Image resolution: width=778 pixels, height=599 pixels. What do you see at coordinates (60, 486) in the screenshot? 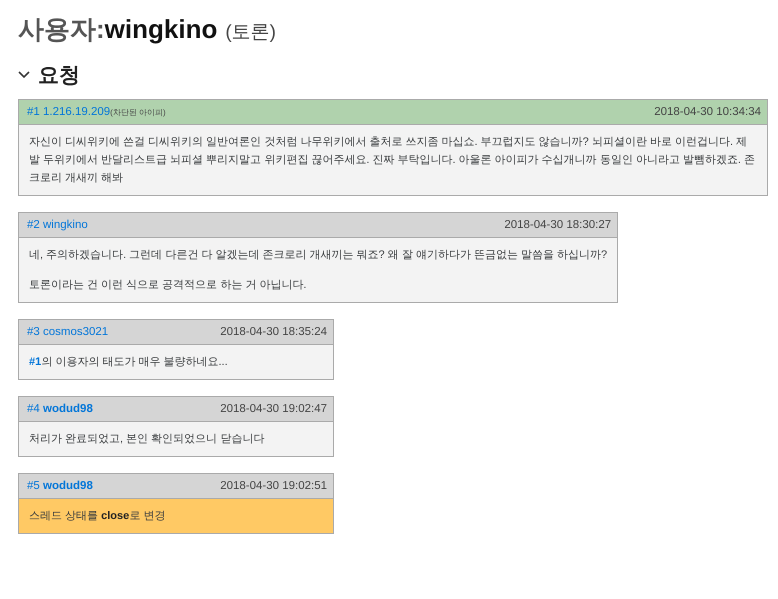
I see `comment-author-link: #5 wodud98` at bounding box center [60, 486].